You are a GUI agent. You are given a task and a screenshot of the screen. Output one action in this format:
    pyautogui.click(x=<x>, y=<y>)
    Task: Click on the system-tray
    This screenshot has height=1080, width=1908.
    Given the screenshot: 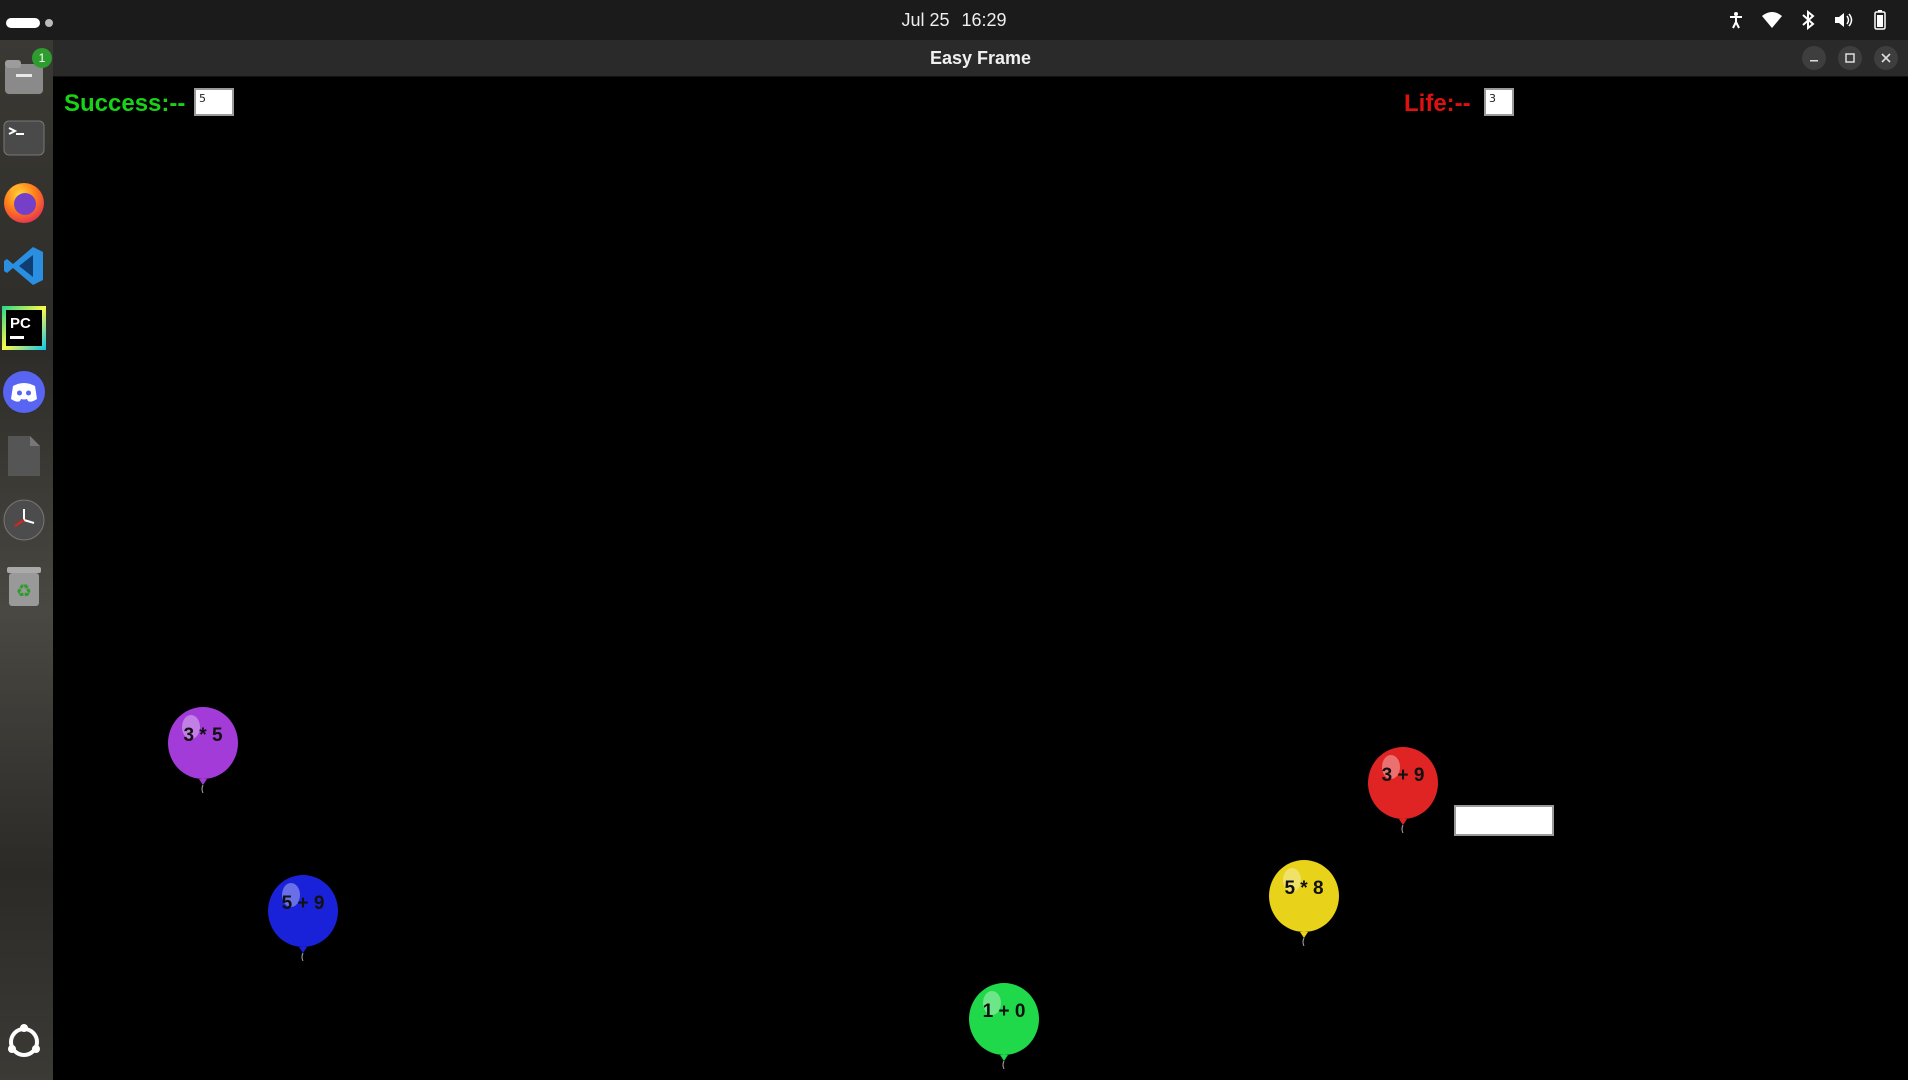 What is the action you would take?
    pyautogui.click(x=1808, y=20)
    